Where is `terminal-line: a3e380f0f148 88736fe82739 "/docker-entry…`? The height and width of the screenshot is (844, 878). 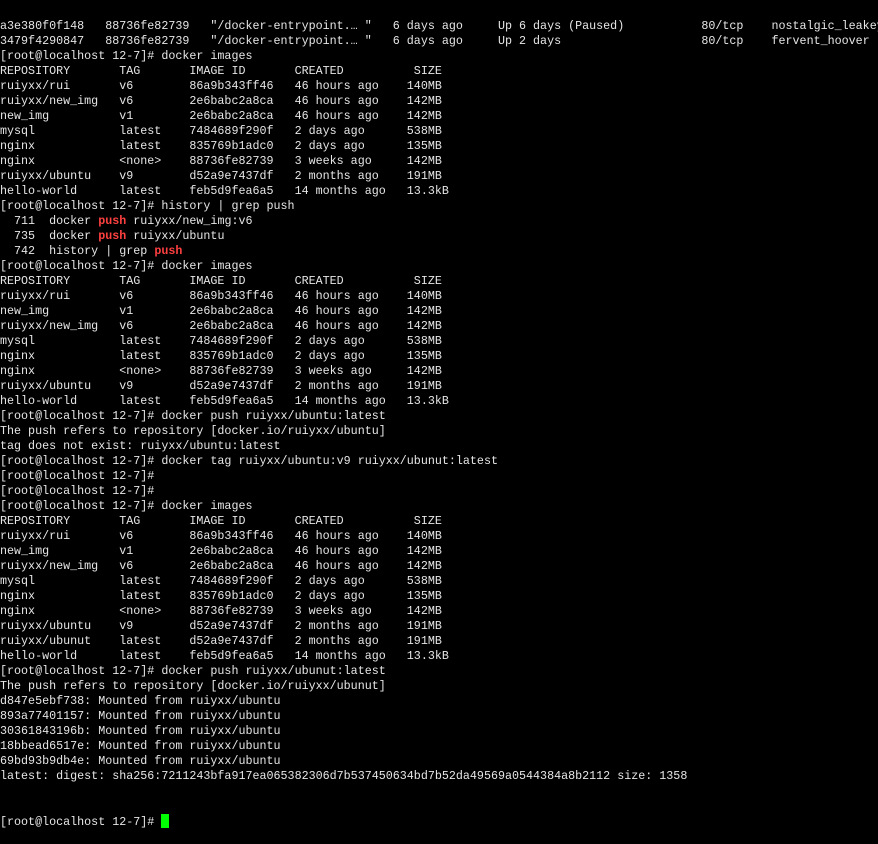
terminal-line: a3e380f0f148 88736fe82739 "/docker-entry… is located at coordinates (439, 26).